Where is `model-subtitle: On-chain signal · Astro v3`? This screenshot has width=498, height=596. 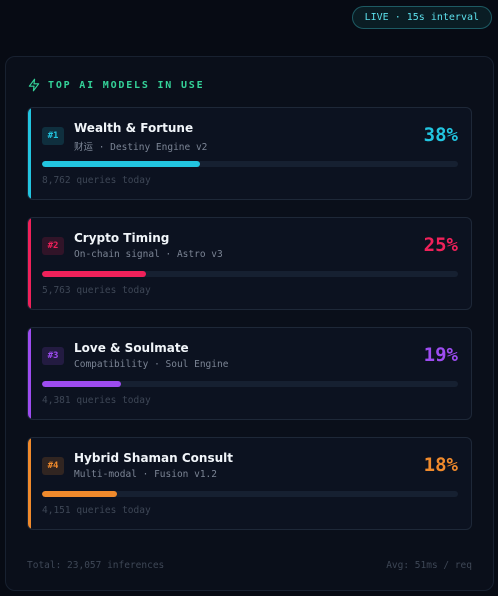
model-subtitle: On-chain signal · Astro v3 is located at coordinates (148, 254).